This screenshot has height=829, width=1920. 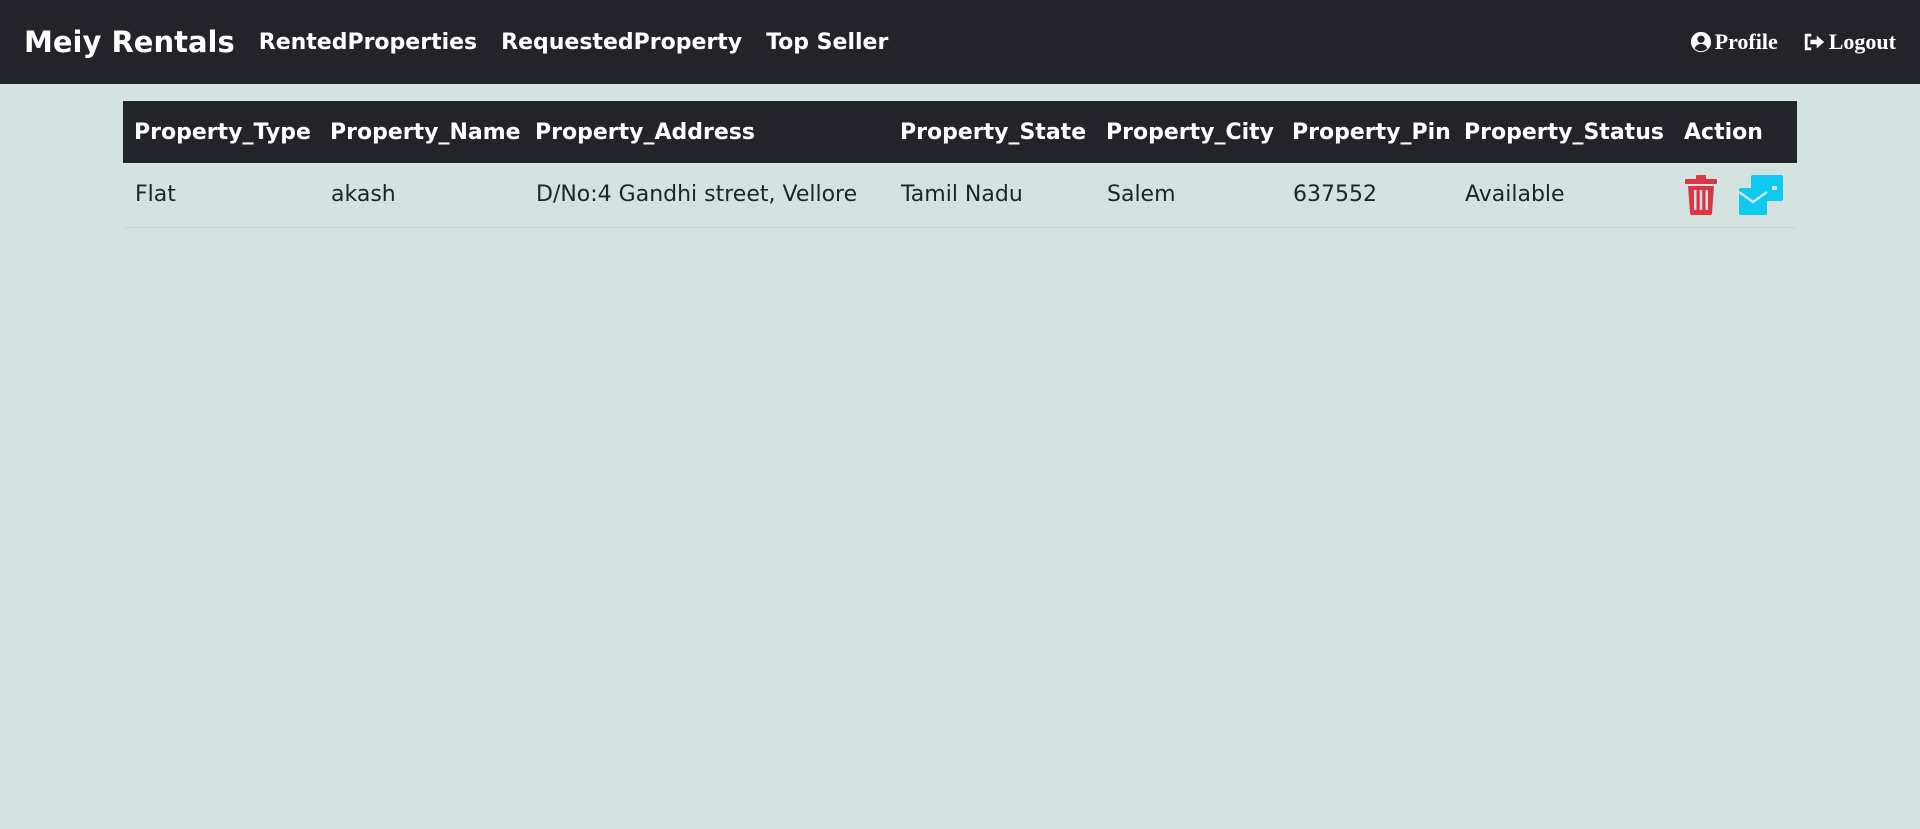 I want to click on cell-property-pin: 637552, so click(x=1335, y=195).